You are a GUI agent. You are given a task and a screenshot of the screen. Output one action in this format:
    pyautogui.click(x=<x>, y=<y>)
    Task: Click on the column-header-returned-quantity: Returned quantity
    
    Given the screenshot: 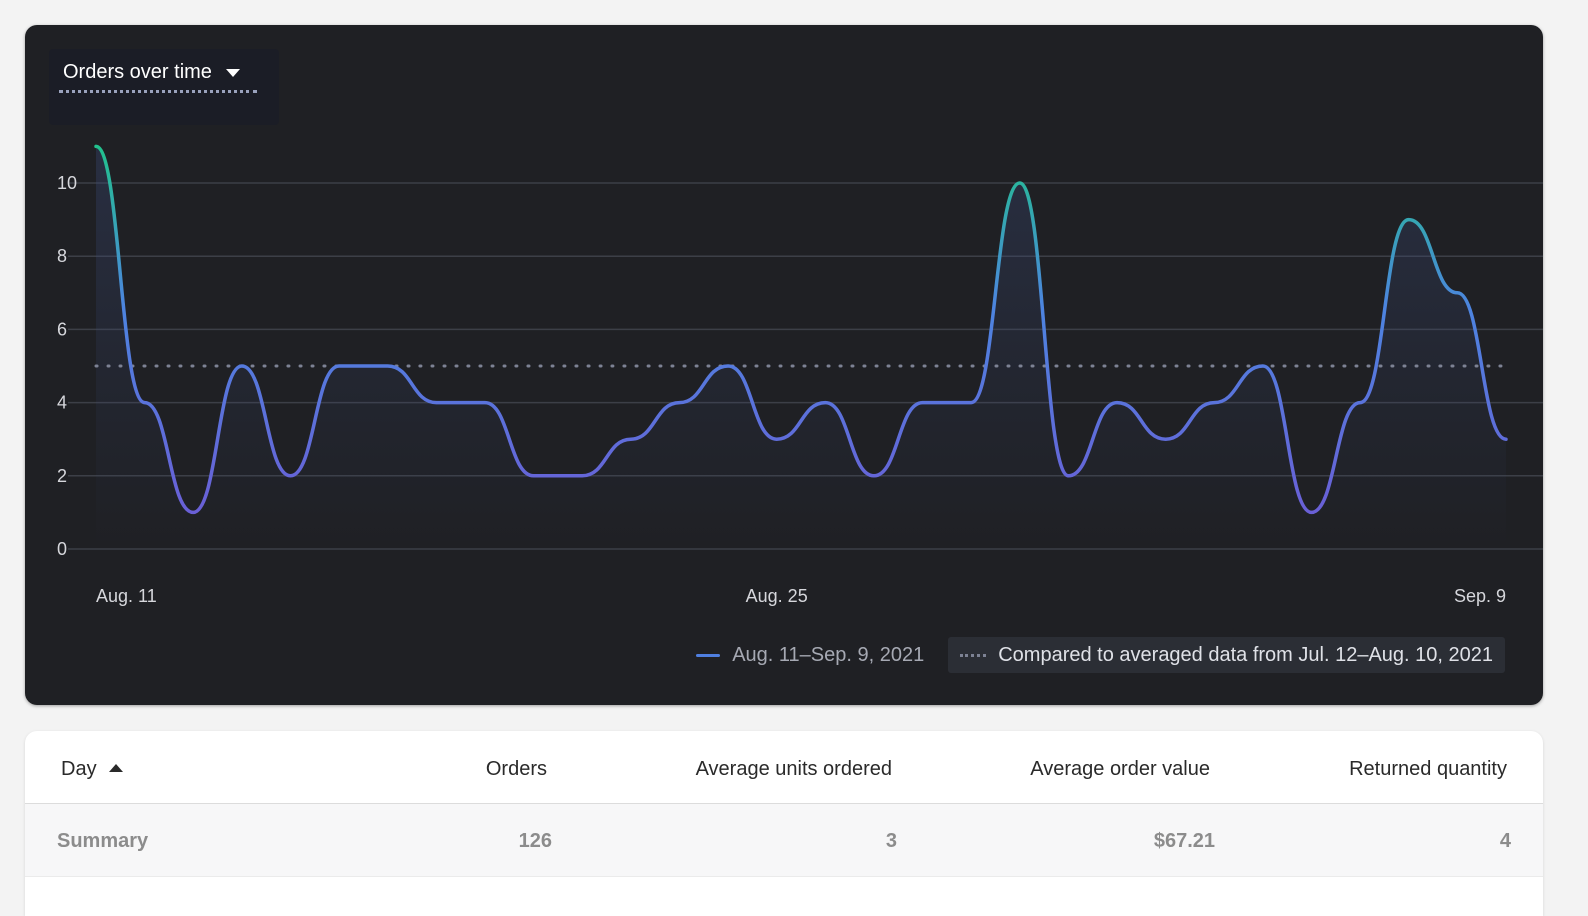 What is the action you would take?
    pyautogui.click(x=1428, y=769)
    